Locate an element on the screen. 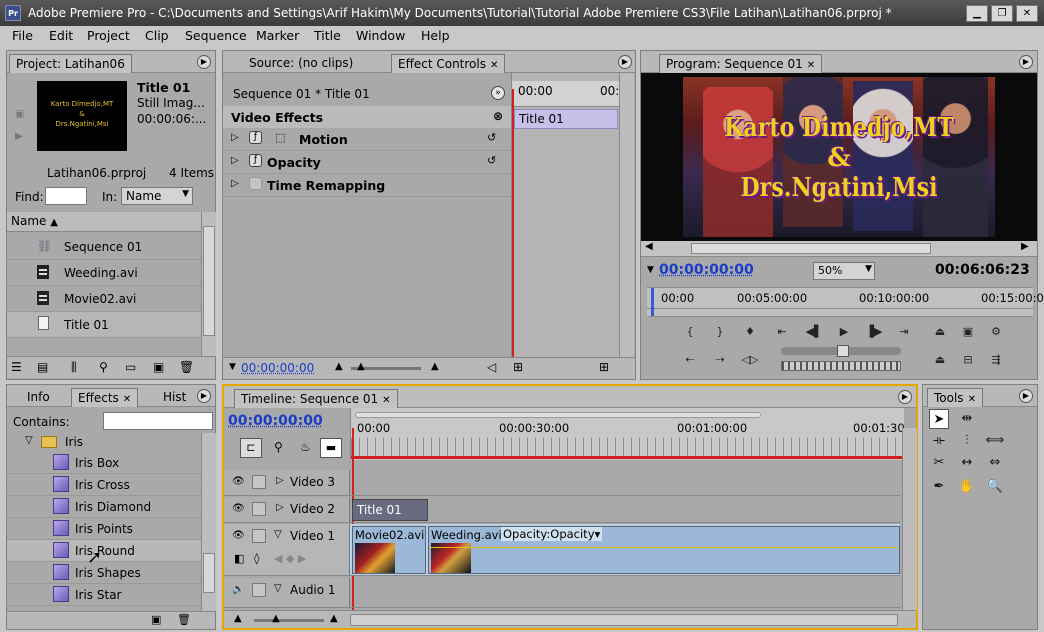  opacity-dropdown: Opacity:Opacity▾ is located at coordinates (552, 534).